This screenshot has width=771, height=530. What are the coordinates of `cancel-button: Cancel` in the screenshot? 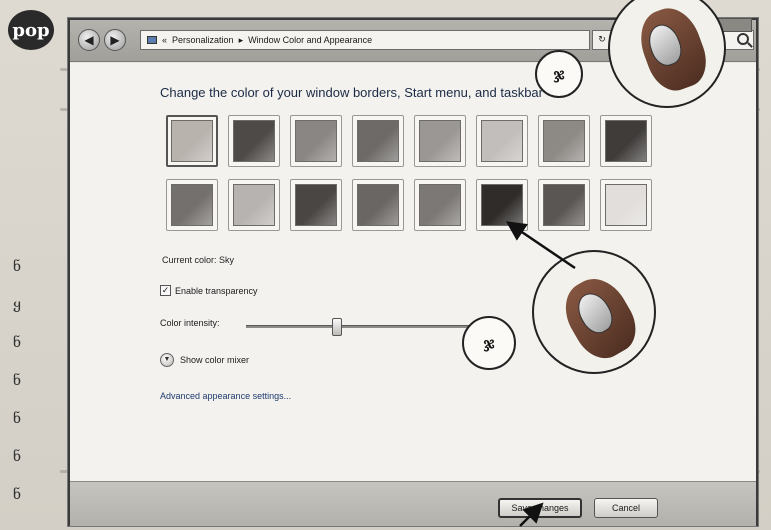 It's located at (626, 508).